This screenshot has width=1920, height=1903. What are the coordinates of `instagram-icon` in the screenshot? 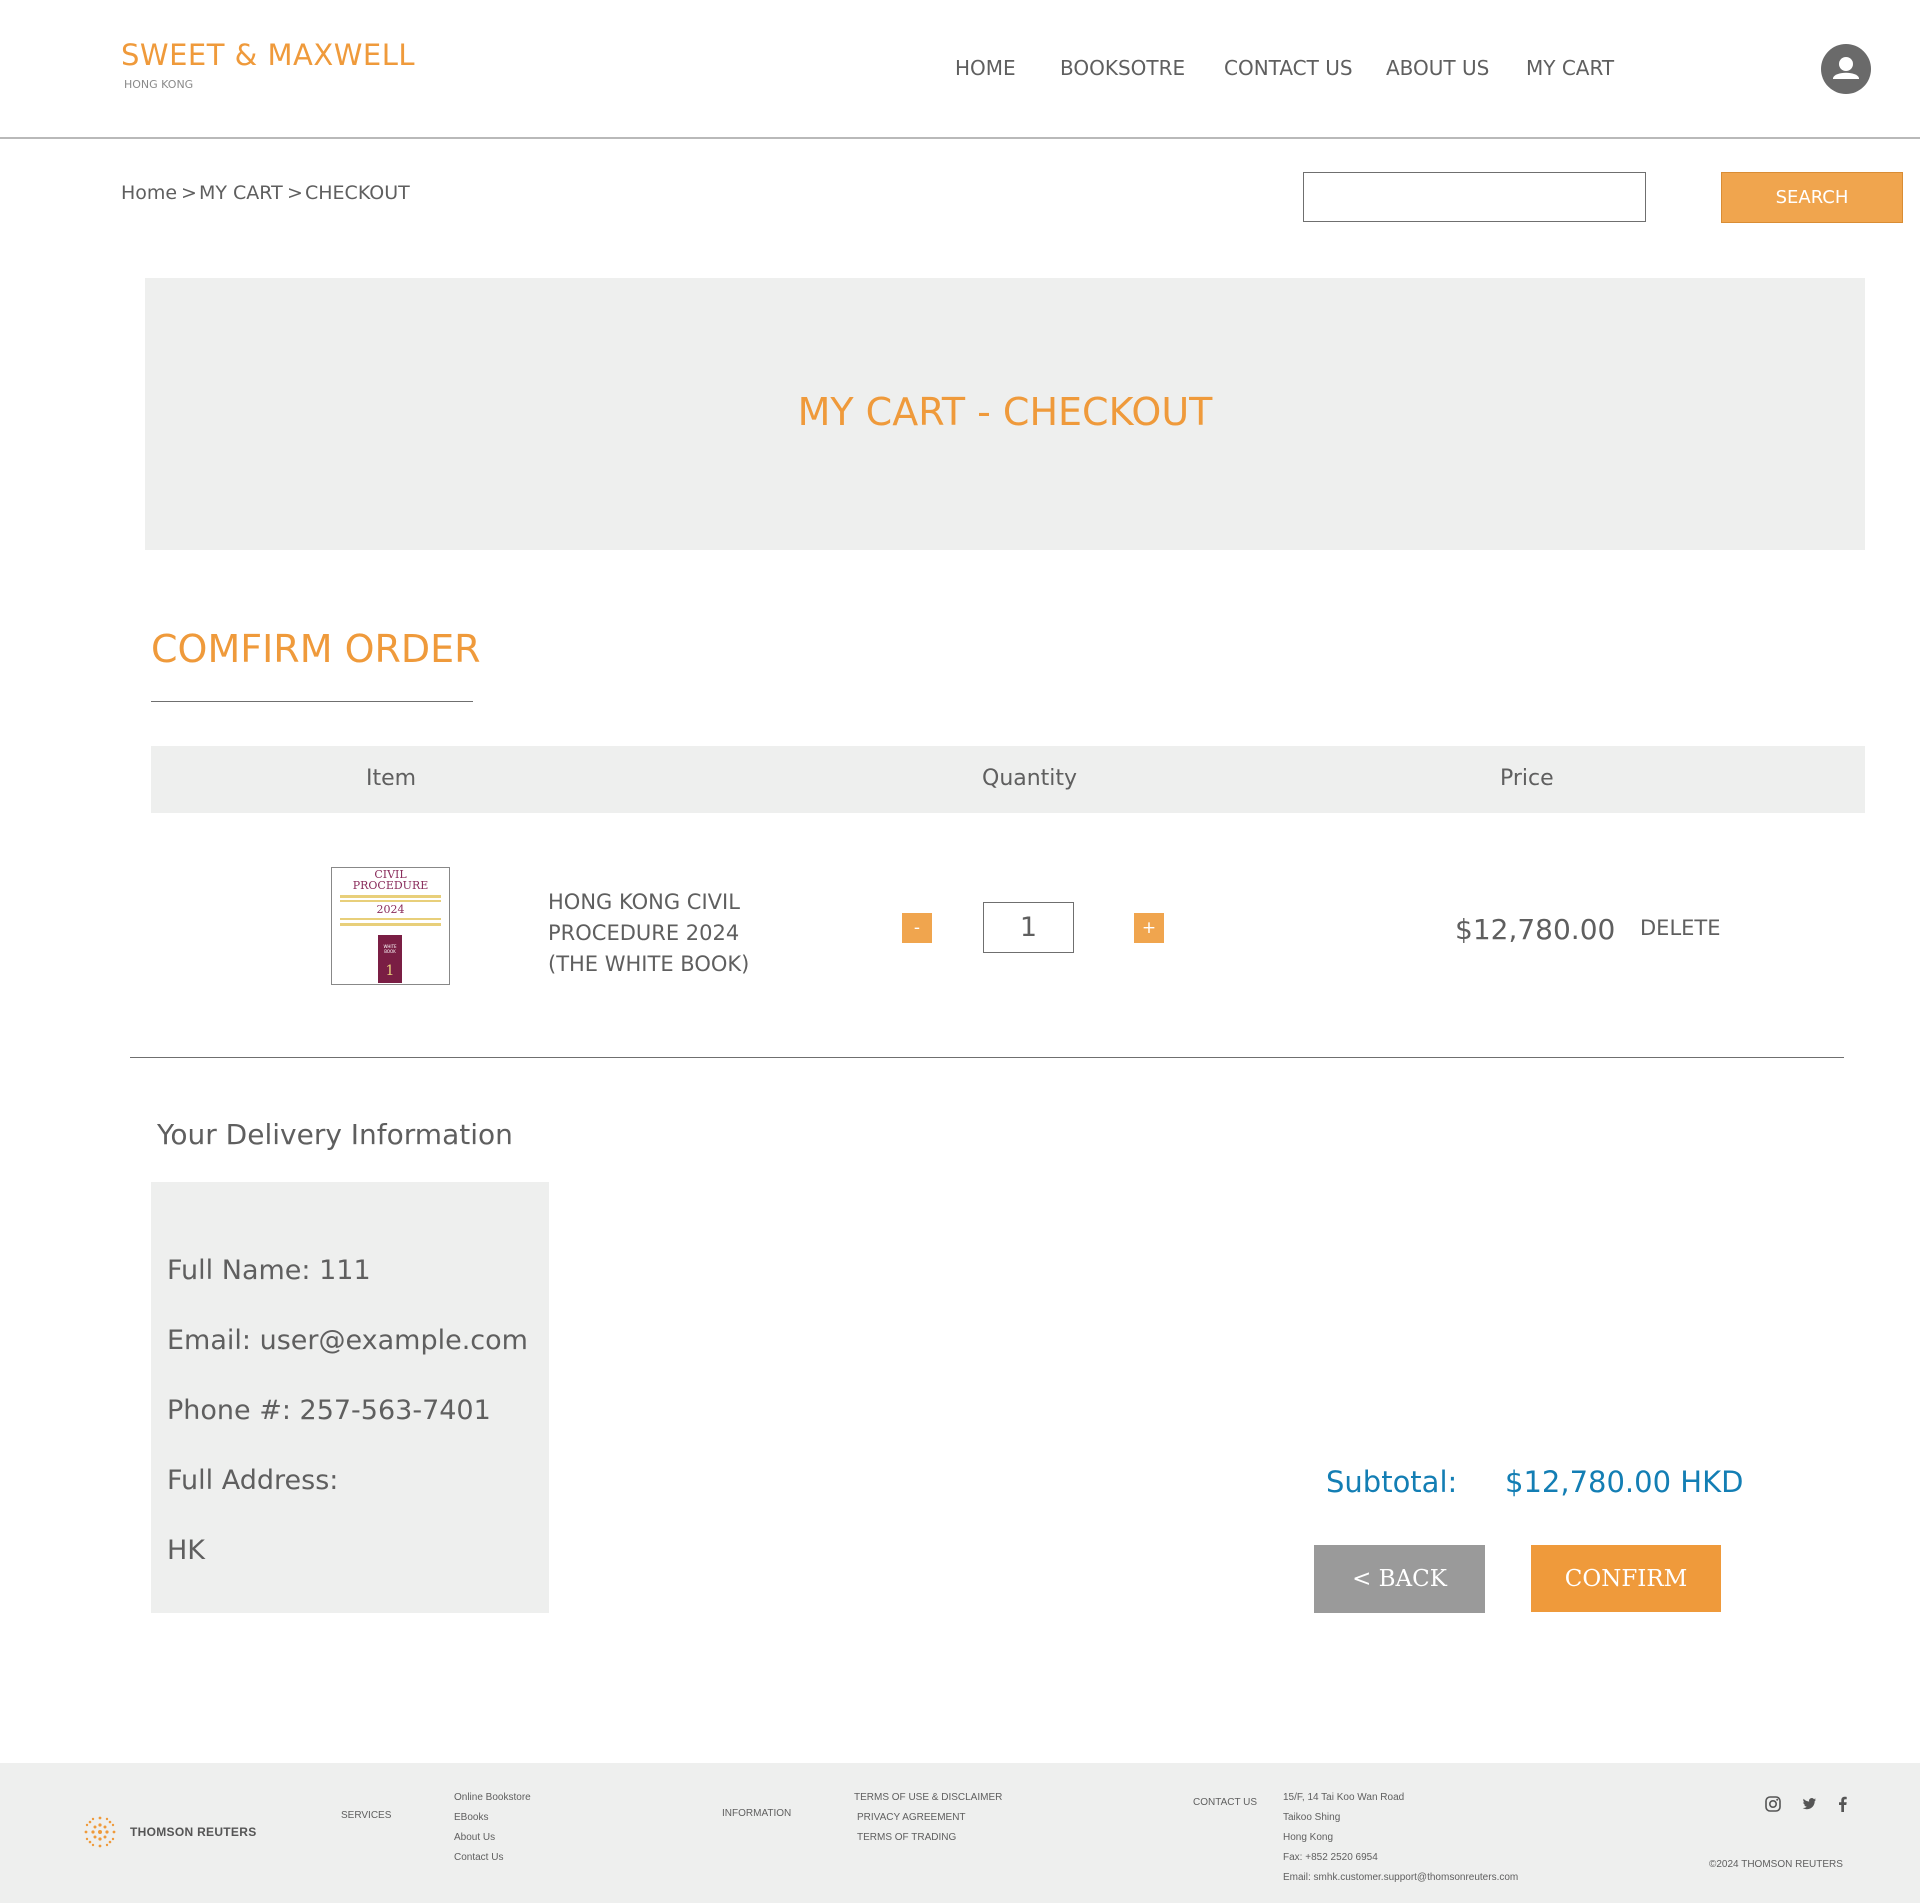 It's located at (1773, 1804).